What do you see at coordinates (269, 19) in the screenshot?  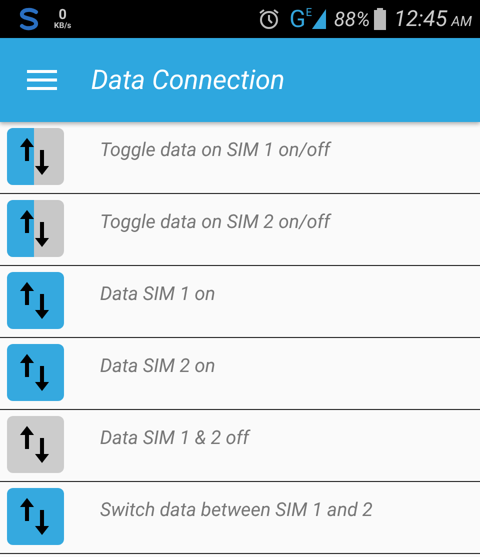 I see `alarm-icon` at bounding box center [269, 19].